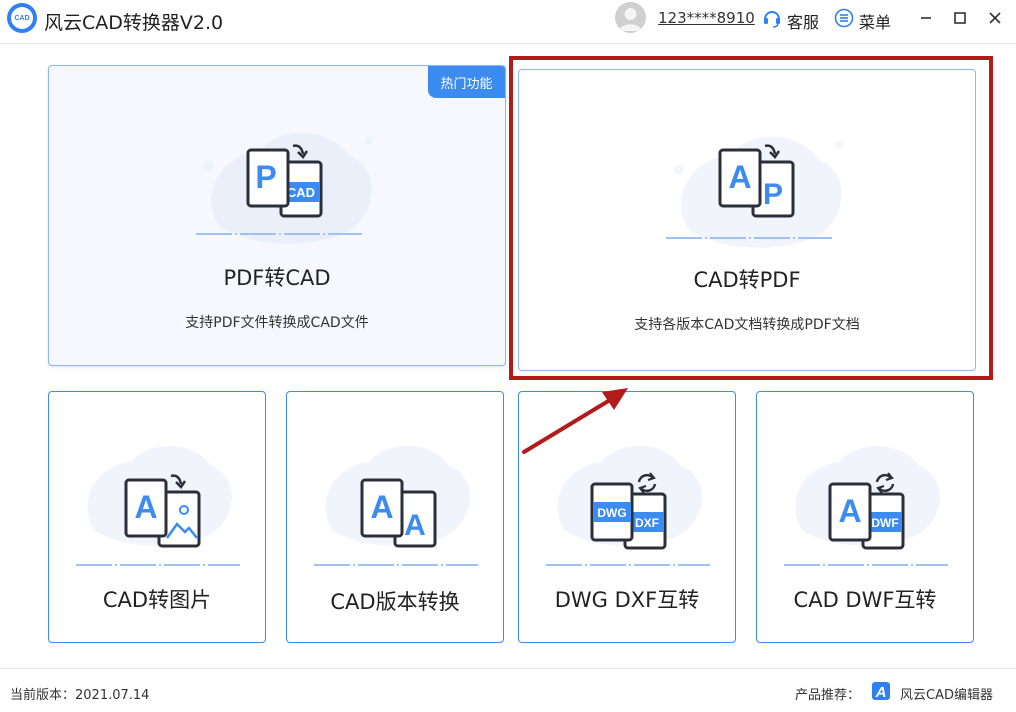 The width and height of the screenshot is (1016, 712). I want to click on maximize-button, so click(960, 18).